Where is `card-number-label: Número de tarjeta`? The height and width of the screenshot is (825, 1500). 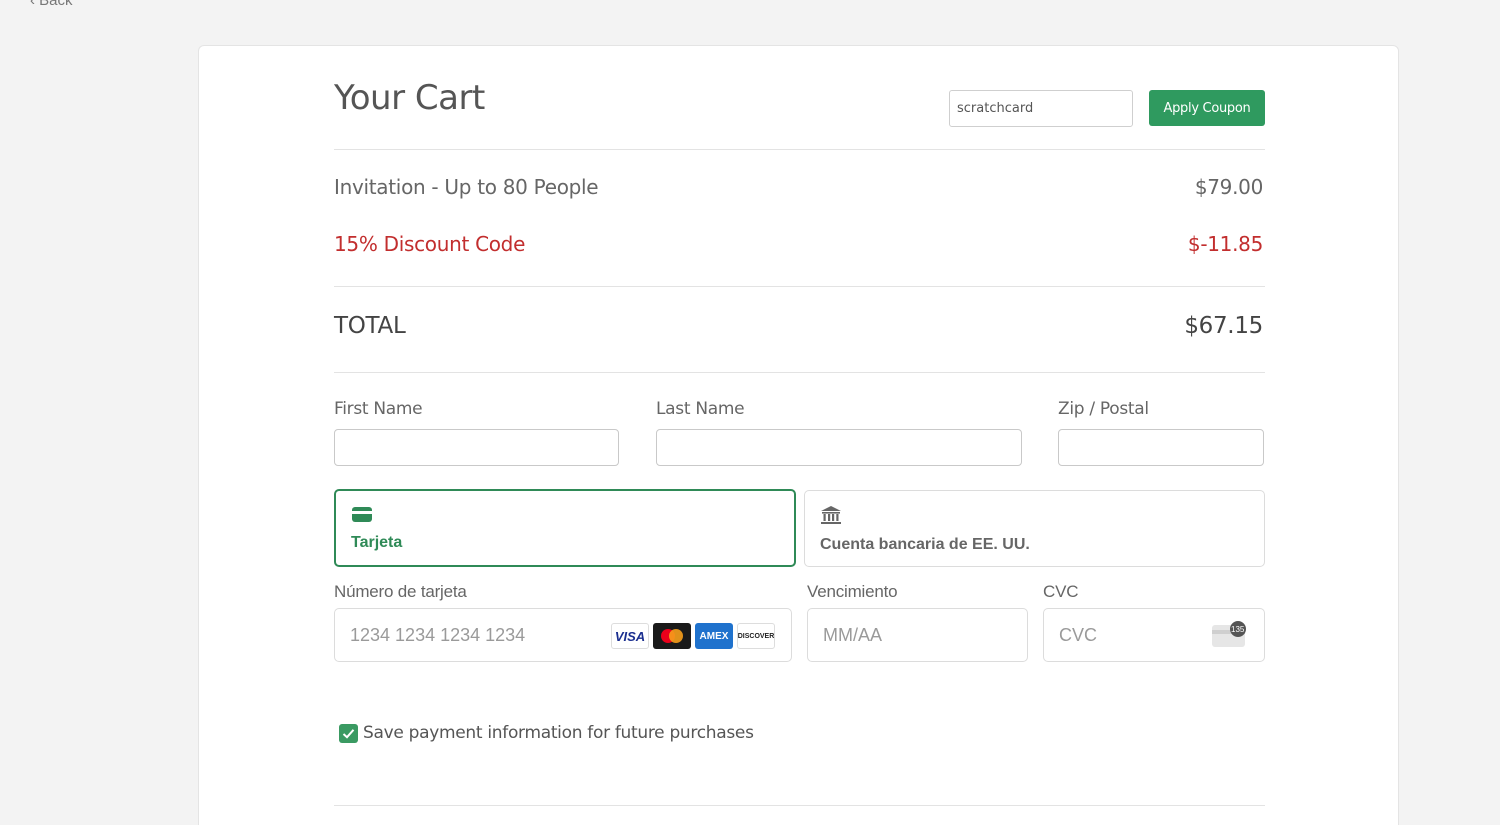 card-number-label: Número de tarjeta is located at coordinates (400, 591).